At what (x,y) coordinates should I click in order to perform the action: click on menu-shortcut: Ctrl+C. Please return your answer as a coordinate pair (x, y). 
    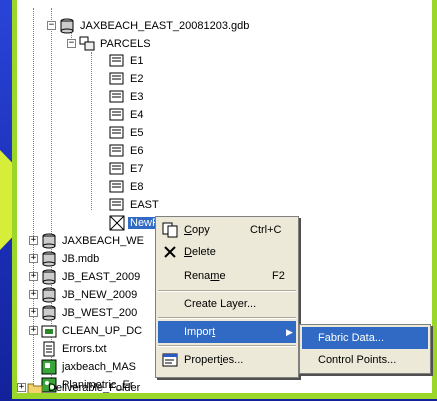
    Looking at the image, I should click on (266, 230).